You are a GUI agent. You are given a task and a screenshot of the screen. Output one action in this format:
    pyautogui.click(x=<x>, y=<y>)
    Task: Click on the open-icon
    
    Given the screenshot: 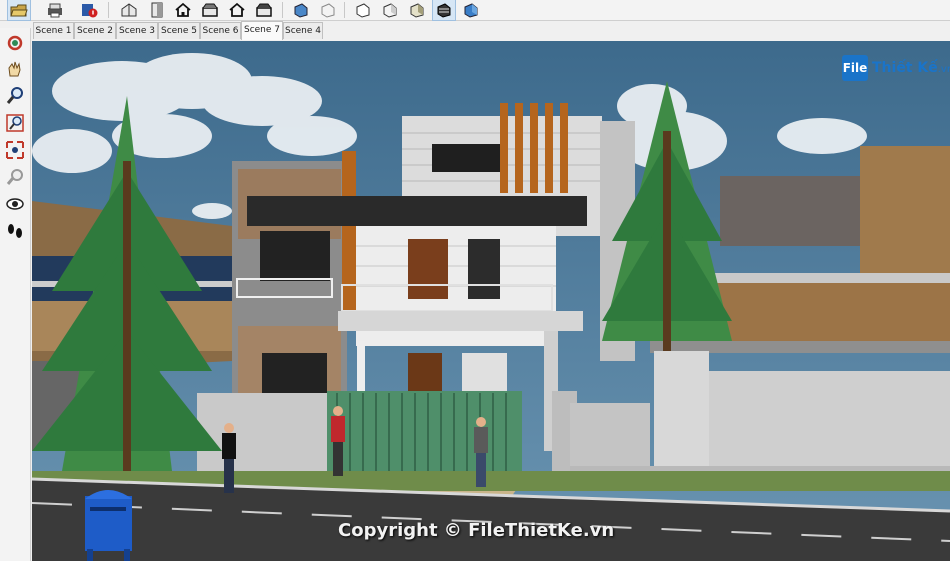 What is the action you would take?
    pyautogui.click(x=19, y=10)
    